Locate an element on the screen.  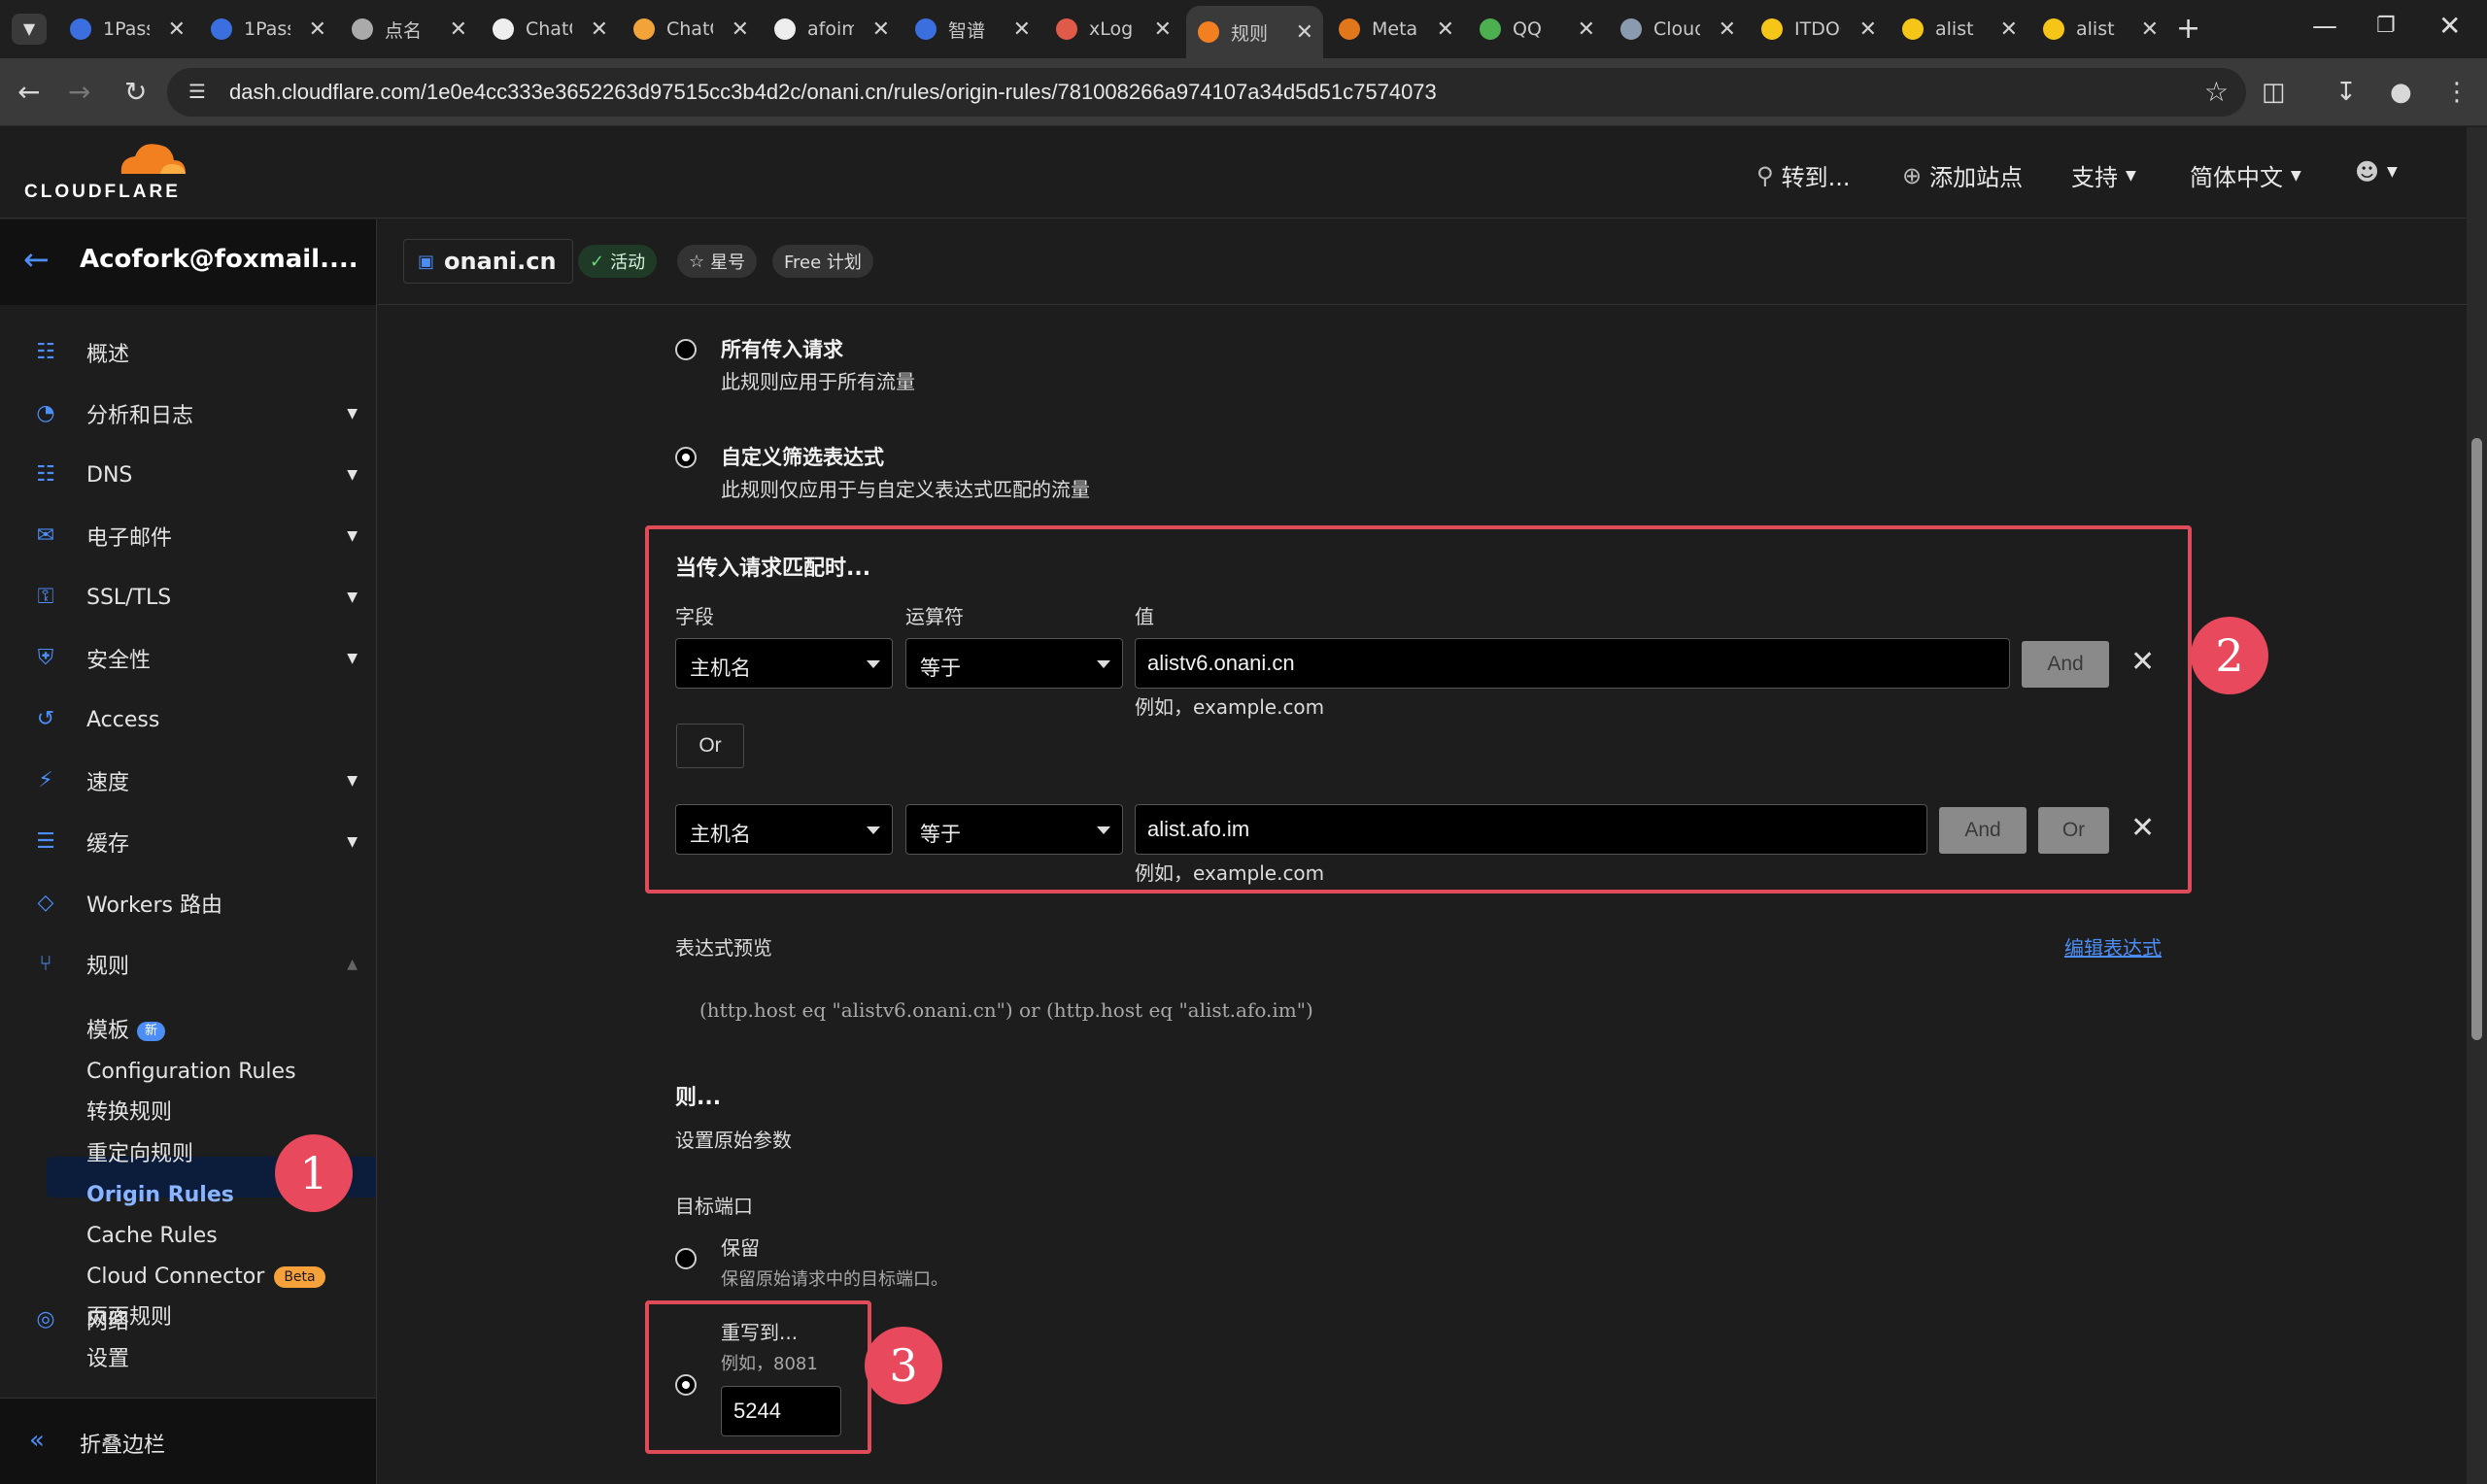
browser-tab: afoim ✕ is located at coordinates (831, 29).